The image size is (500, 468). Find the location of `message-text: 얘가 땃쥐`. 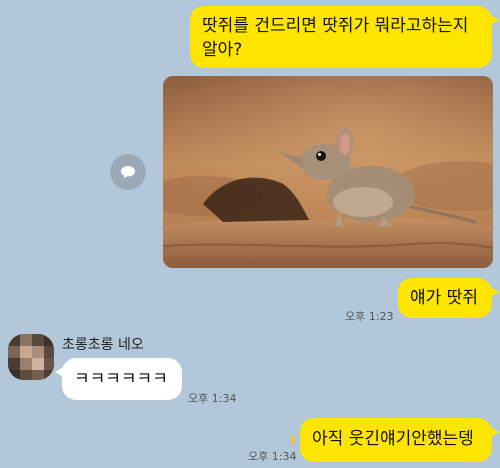

message-text: 얘가 땃쥐 is located at coordinates (444, 298).